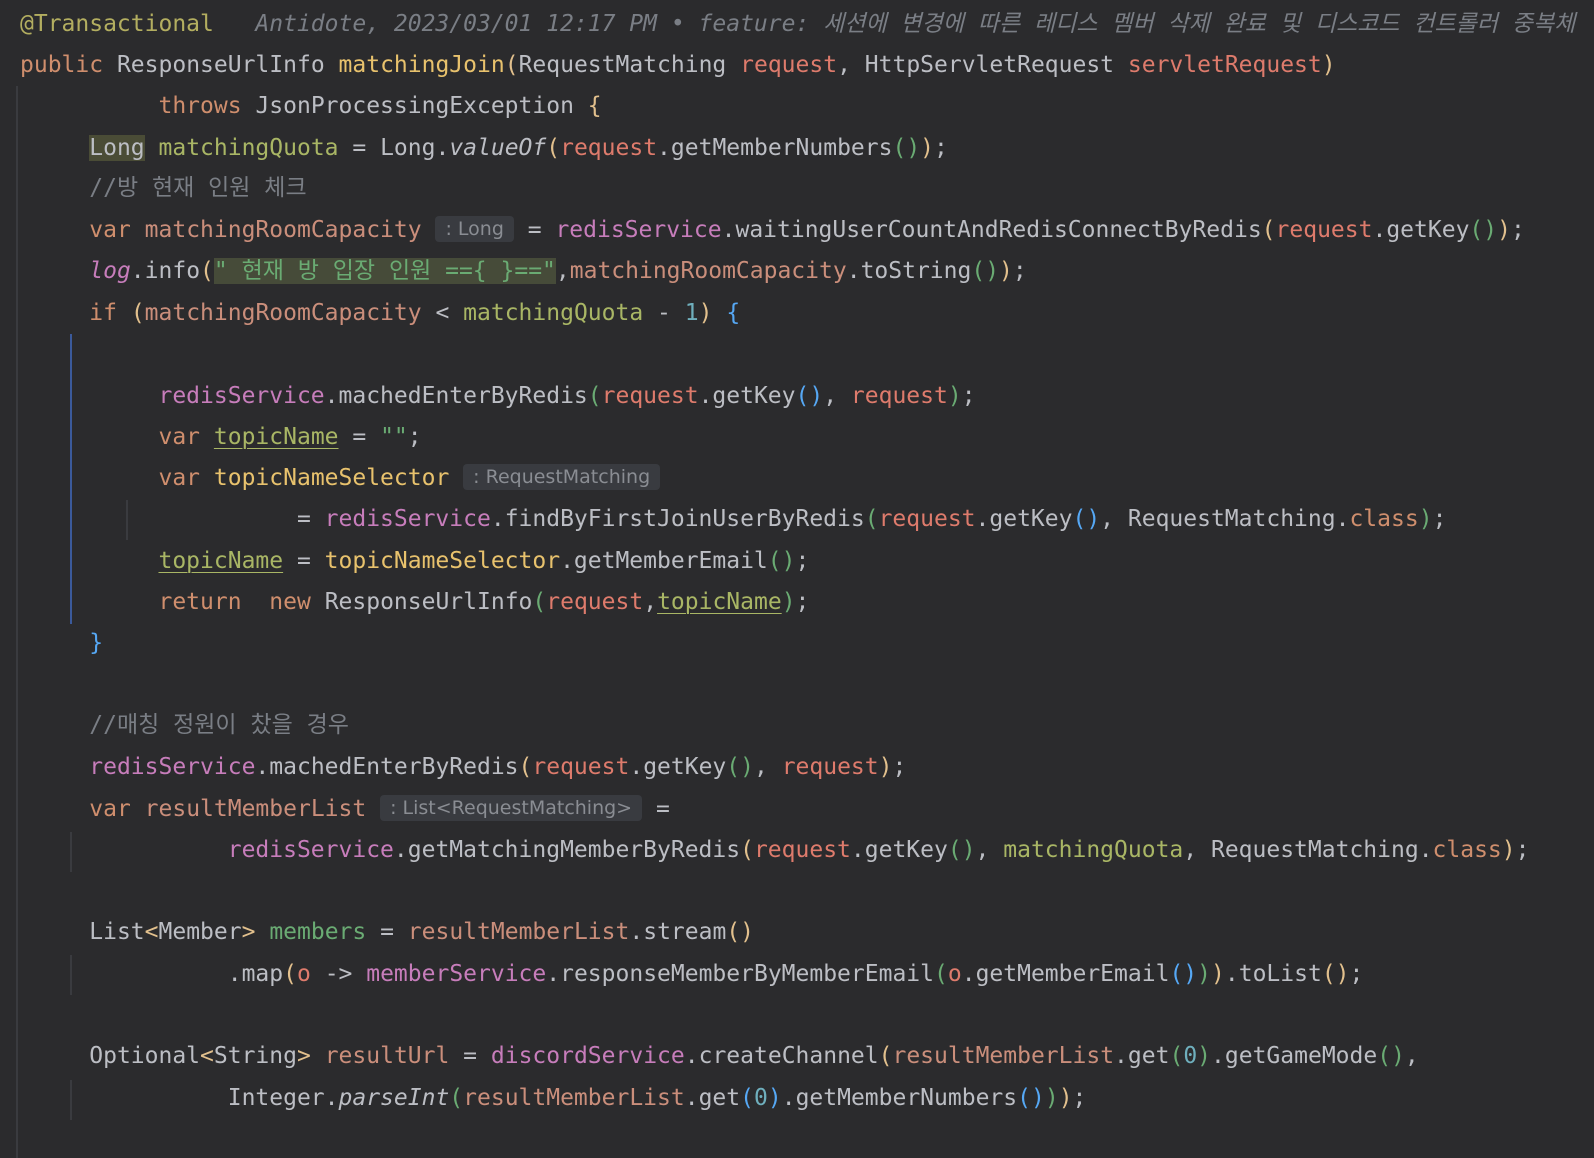  Describe the element at coordinates (200, 106) in the screenshot. I see `keyword: throws` at that location.